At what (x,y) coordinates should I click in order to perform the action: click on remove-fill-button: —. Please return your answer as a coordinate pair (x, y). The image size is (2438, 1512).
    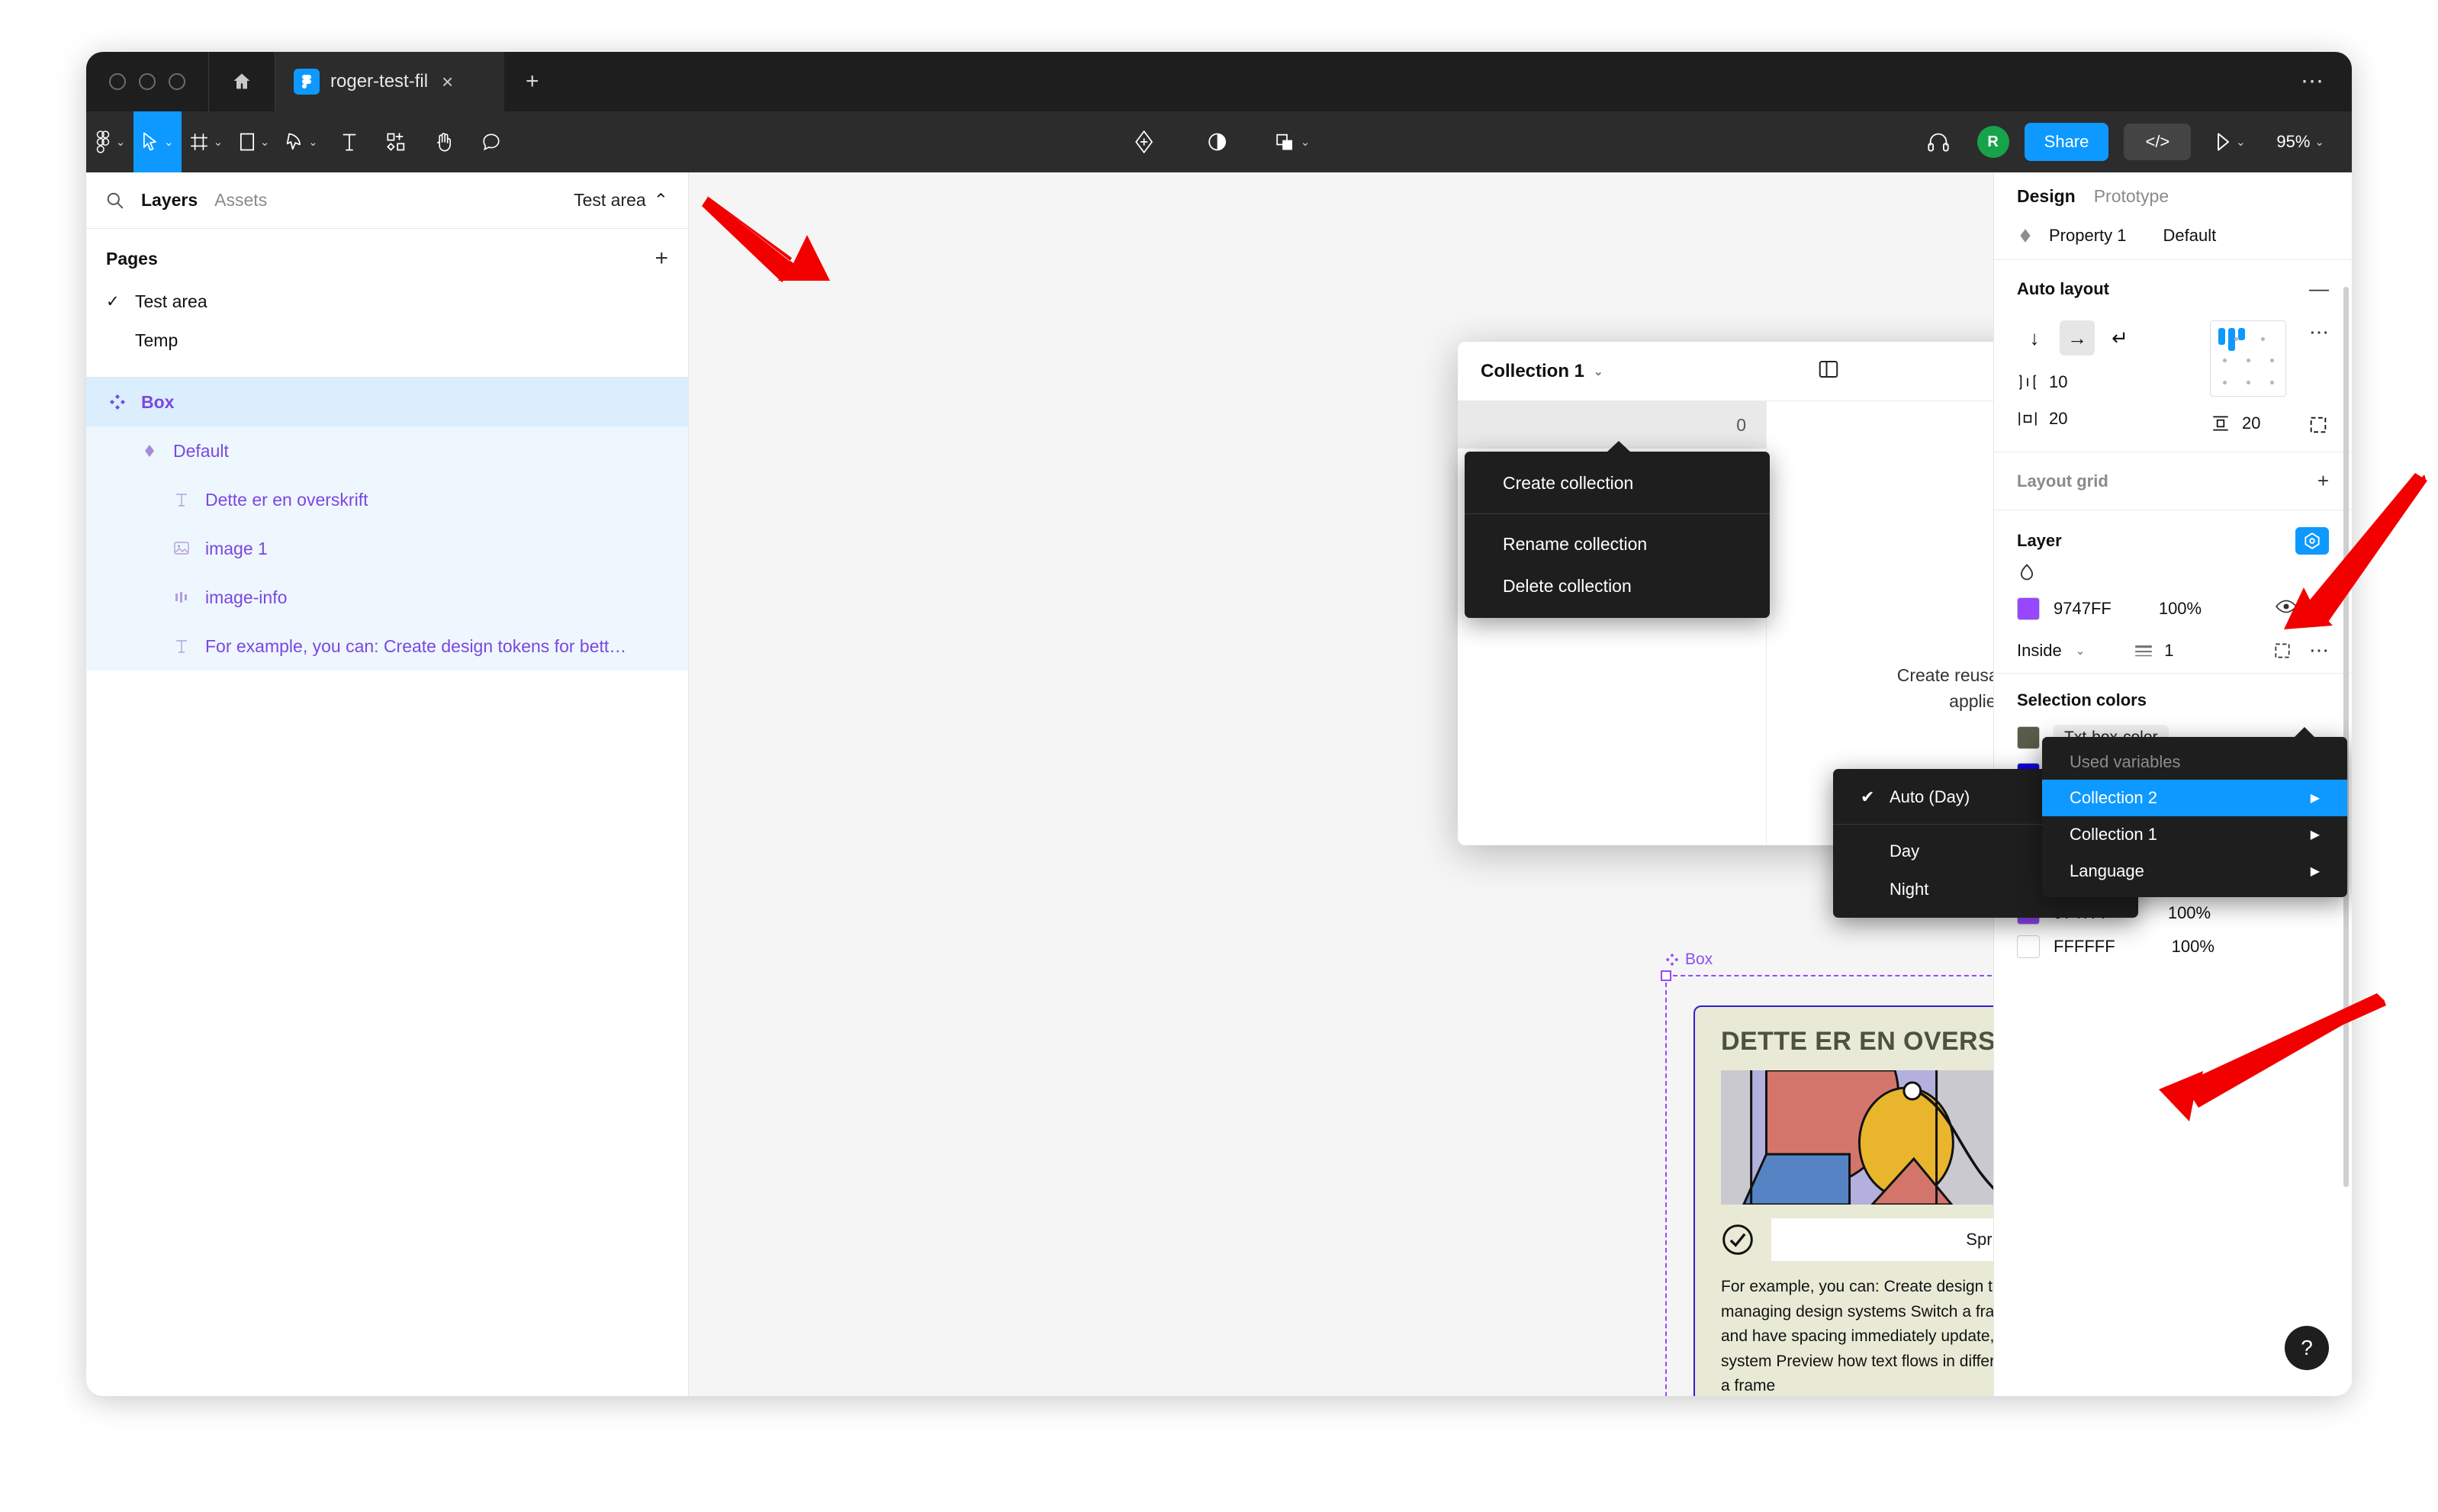
    Looking at the image, I should click on (2320, 609).